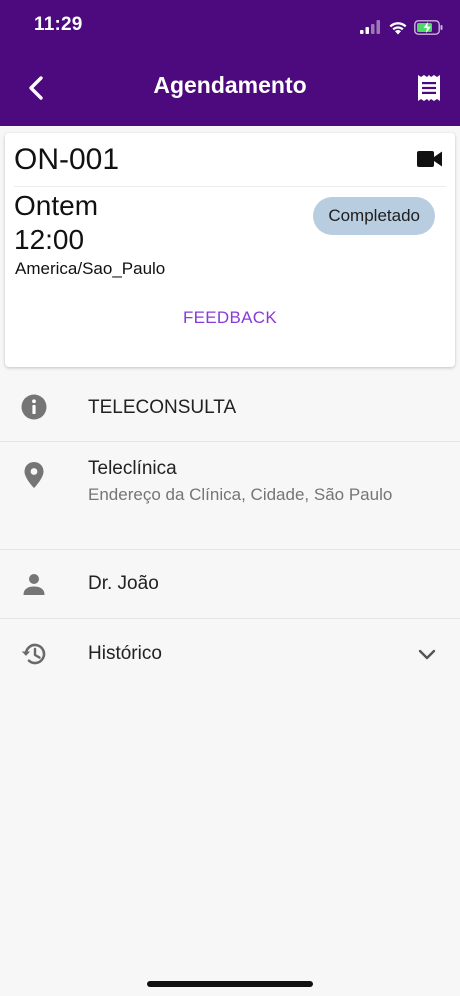 The width and height of the screenshot is (460, 996). What do you see at coordinates (230, 186) in the screenshot?
I see `card-divider` at bounding box center [230, 186].